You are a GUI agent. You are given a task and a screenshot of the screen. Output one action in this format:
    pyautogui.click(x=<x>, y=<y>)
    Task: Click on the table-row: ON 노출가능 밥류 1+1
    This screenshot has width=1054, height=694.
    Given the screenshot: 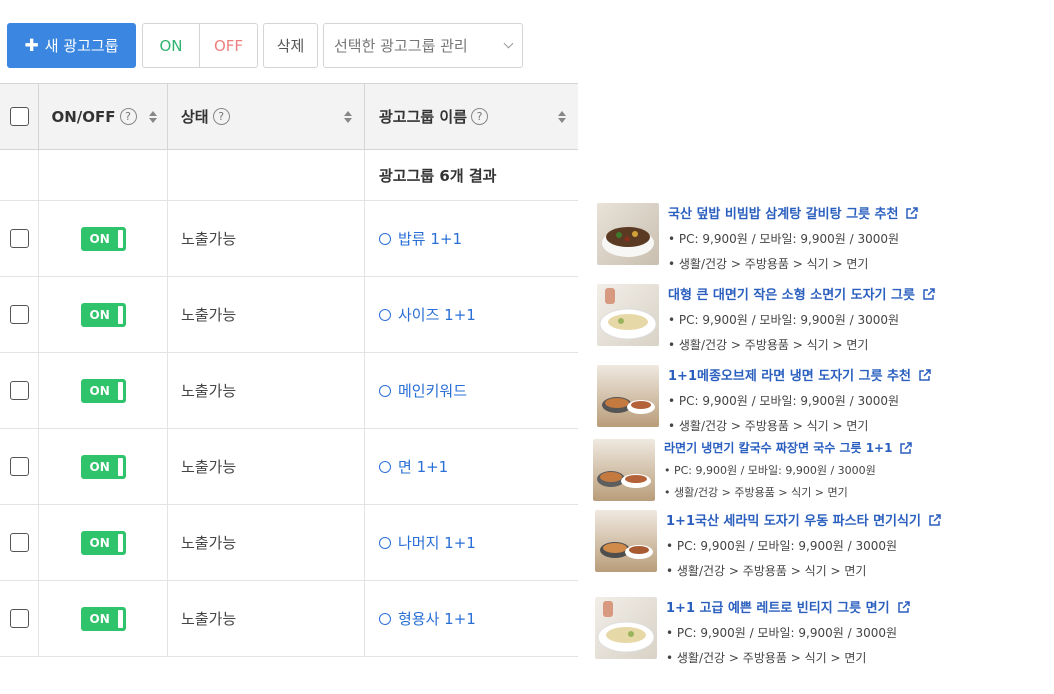 What is the action you would take?
    pyautogui.click(x=289, y=239)
    